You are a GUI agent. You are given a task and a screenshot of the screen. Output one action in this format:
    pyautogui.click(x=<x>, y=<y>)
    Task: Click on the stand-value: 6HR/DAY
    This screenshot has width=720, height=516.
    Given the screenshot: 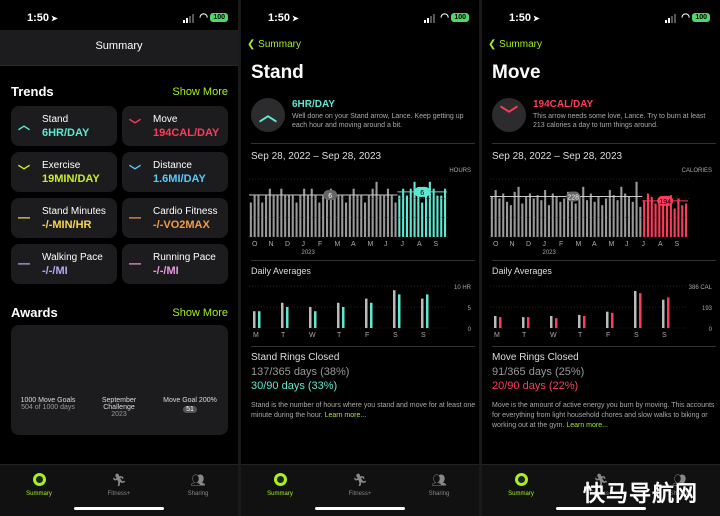 What is the action you would take?
    pyautogui.click(x=313, y=104)
    